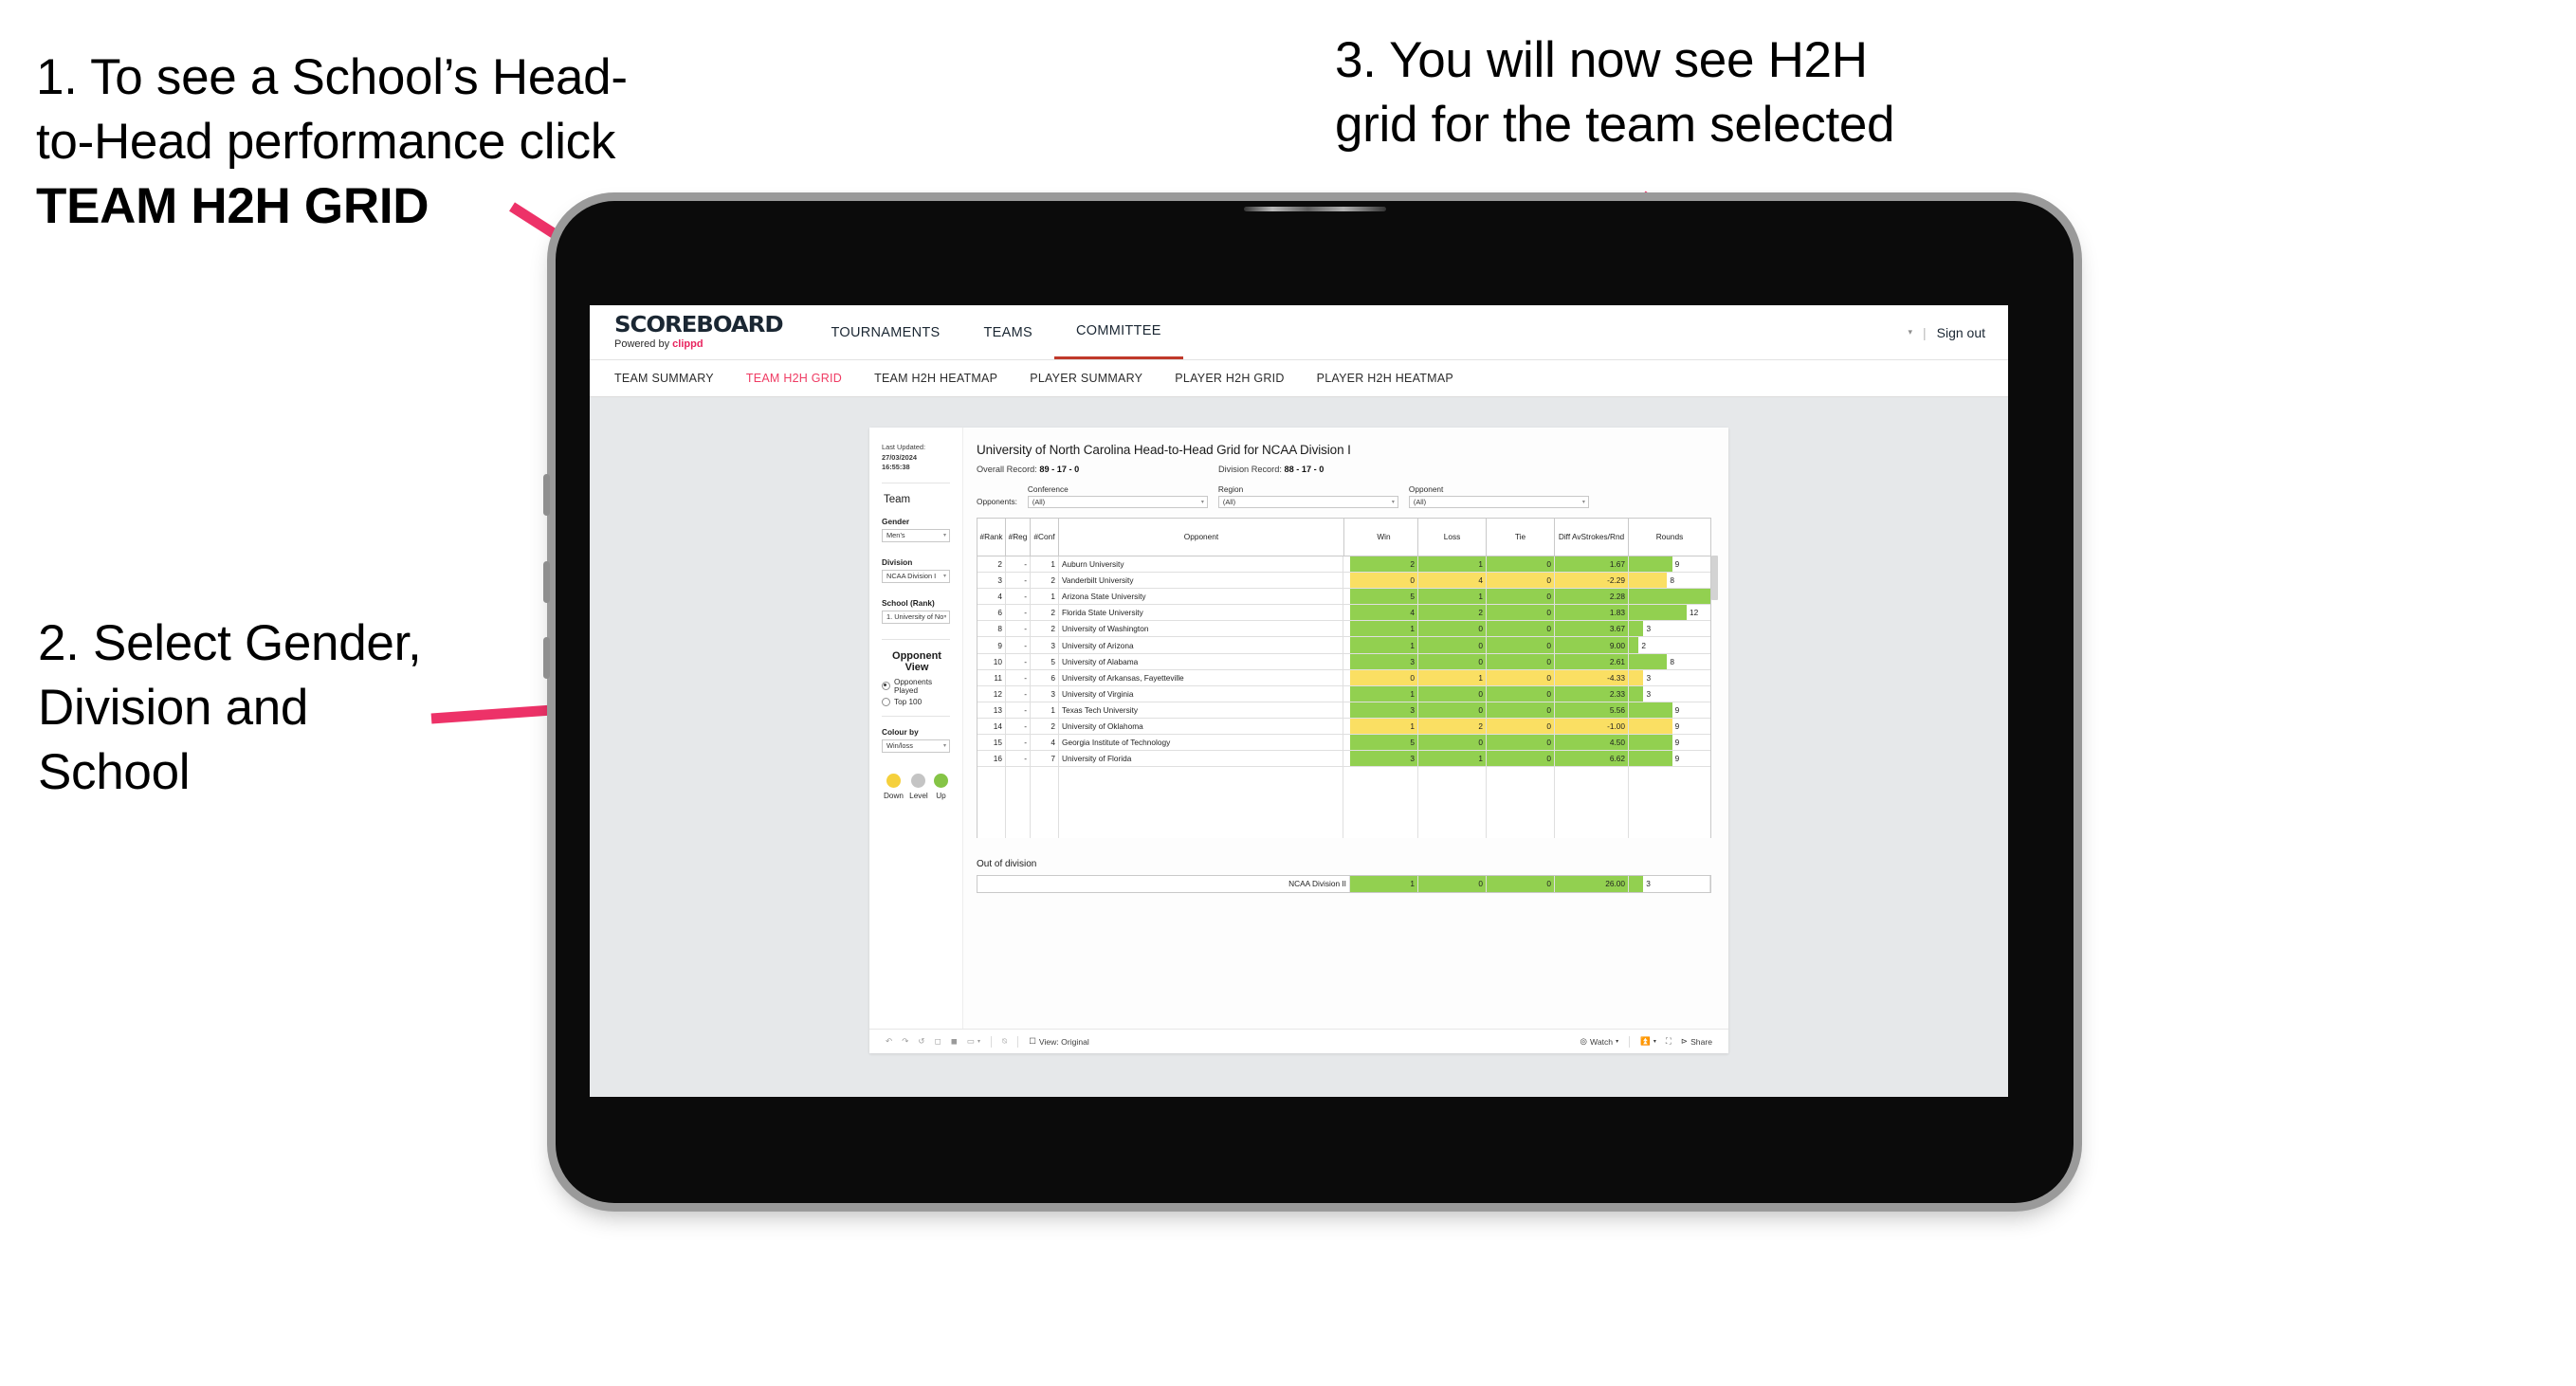 Image resolution: width=2576 pixels, height=1386 pixels. Describe the element at coordinates (916, 687) in the screenshot. I see `radio-opponents-played: Opponents Played` at that location.